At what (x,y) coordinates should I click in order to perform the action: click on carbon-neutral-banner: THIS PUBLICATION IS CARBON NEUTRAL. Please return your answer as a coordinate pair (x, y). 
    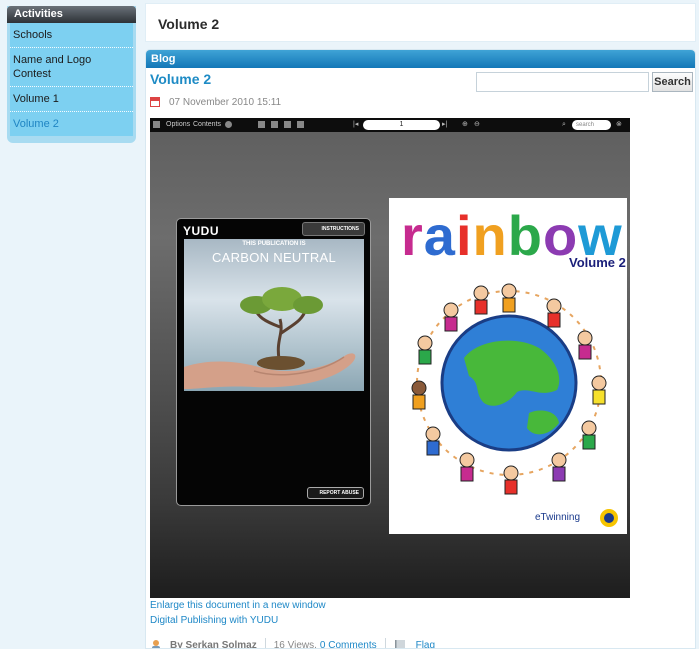
    Looking at the image, I should click on (274, 315).